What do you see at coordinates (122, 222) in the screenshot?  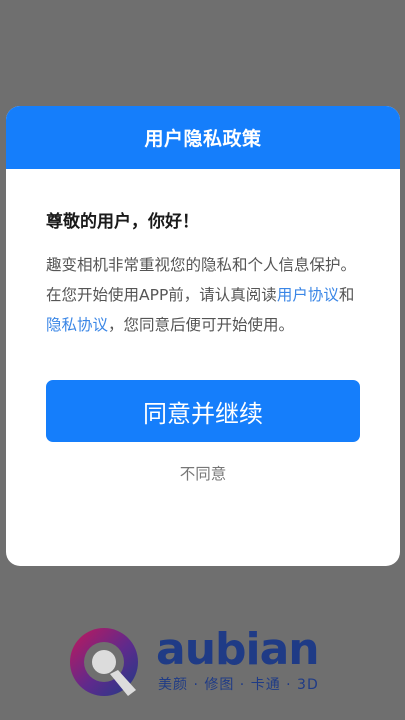 I see `greeting-text: 尊敬的用户，你好！` at bounding box center [122, 222].